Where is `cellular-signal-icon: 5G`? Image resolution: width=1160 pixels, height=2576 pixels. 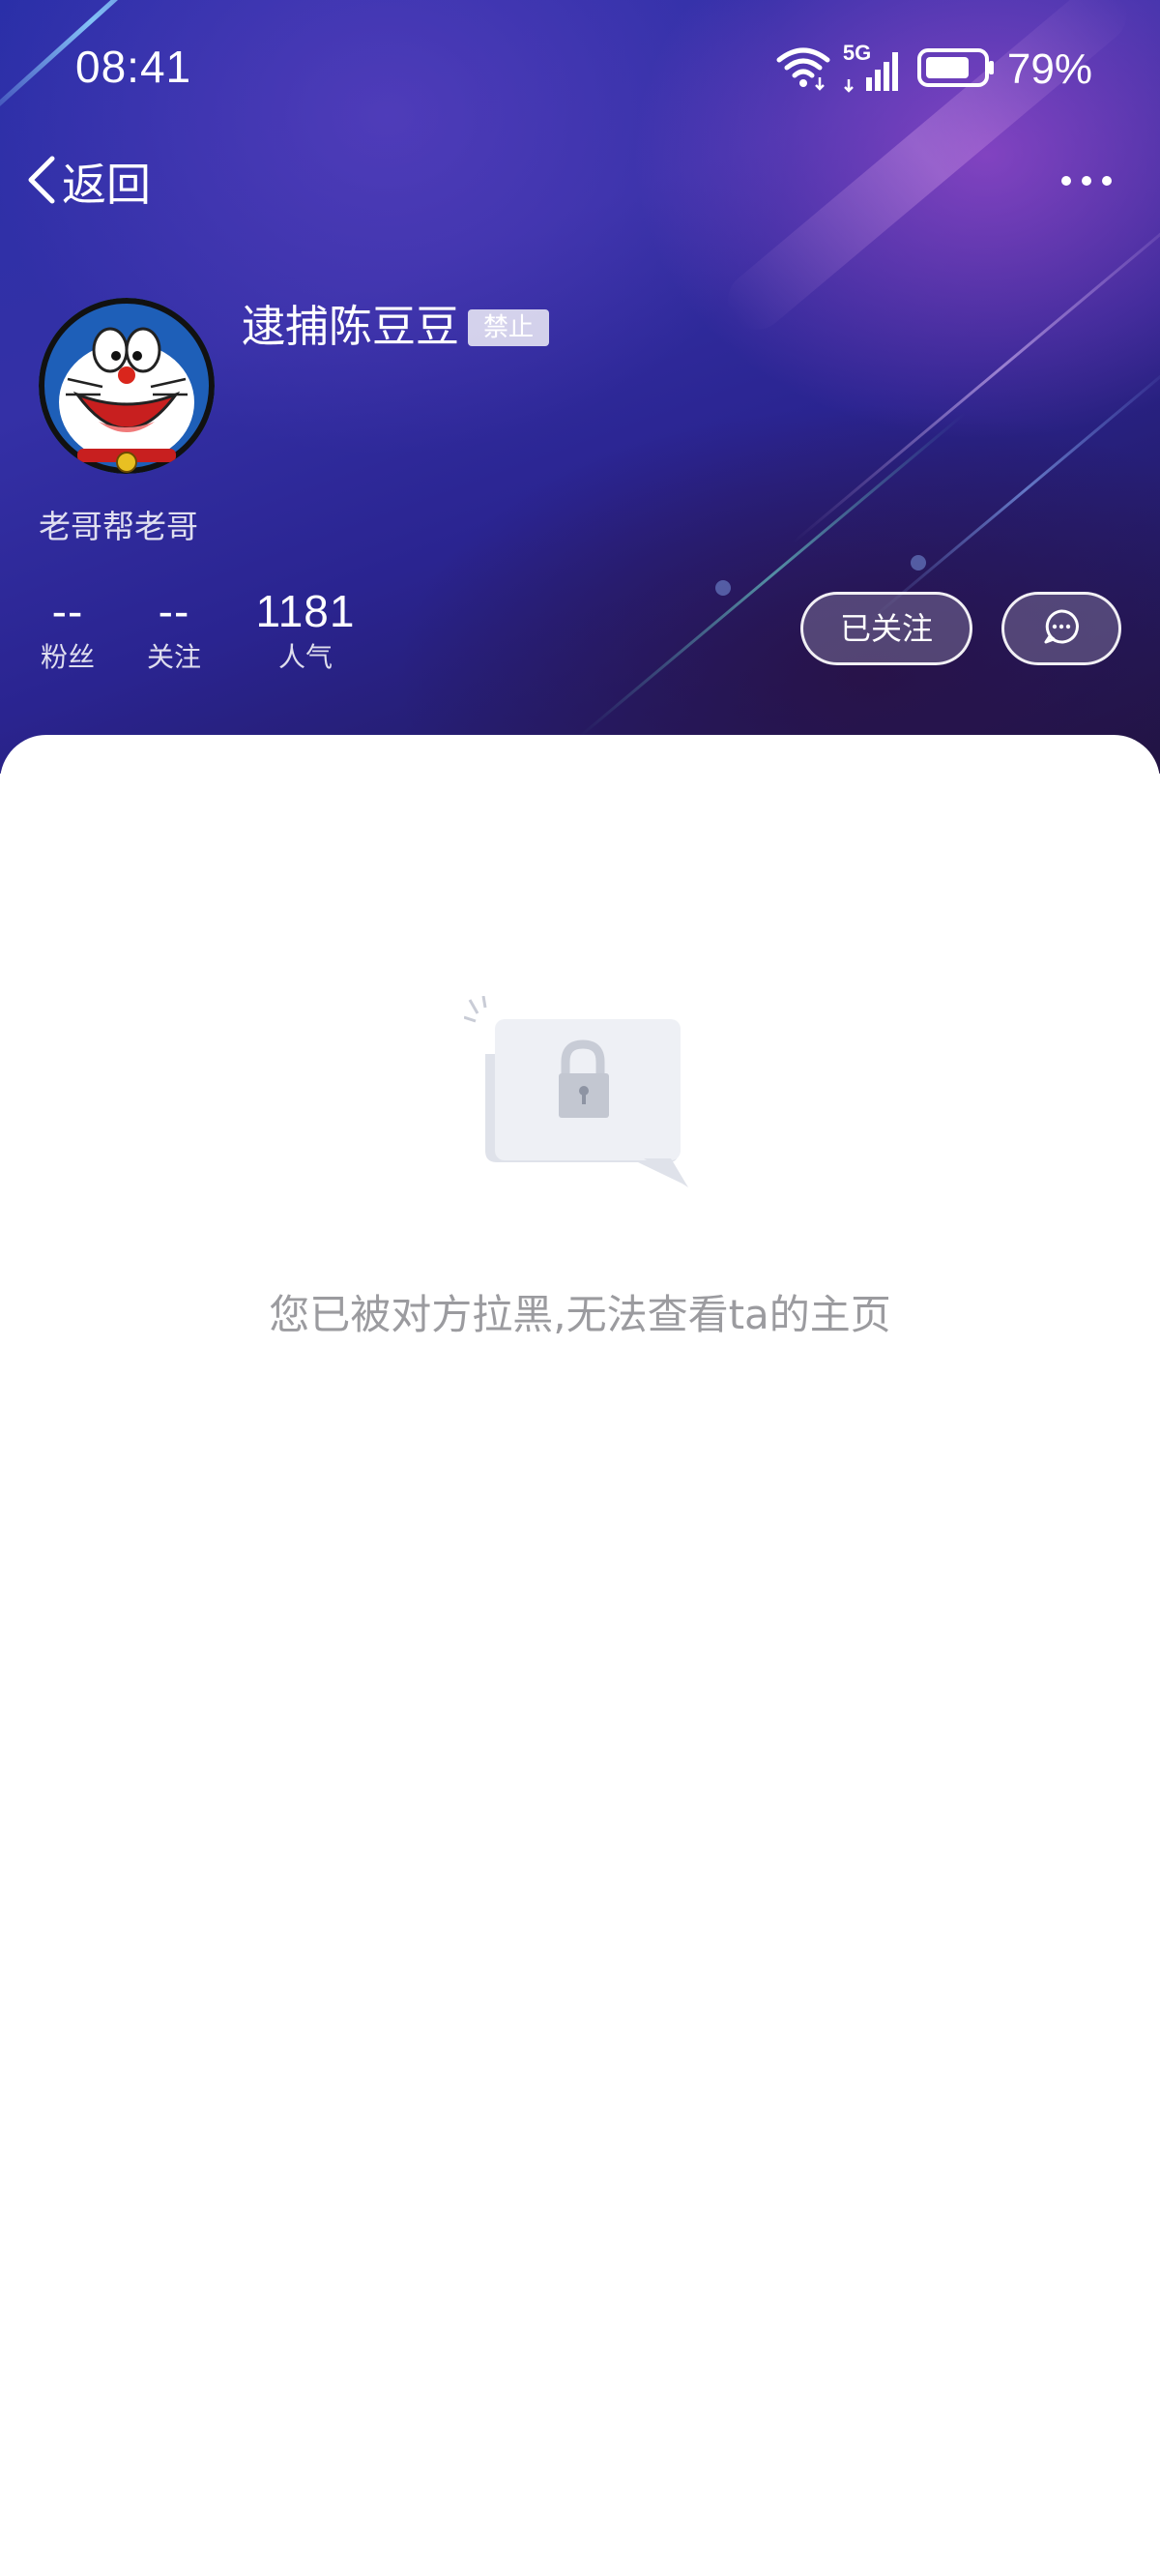 cellular-signal-icon: 5G is located at coordinates (874, 68).